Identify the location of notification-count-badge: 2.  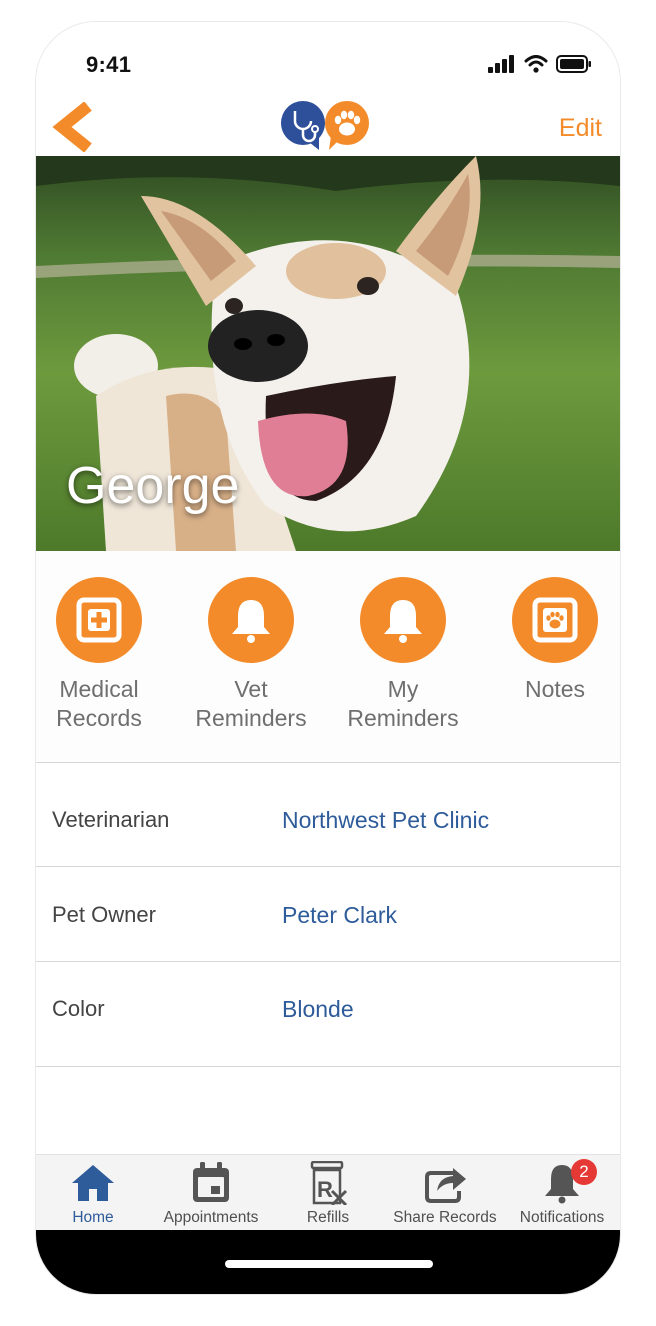
(584, 1172).